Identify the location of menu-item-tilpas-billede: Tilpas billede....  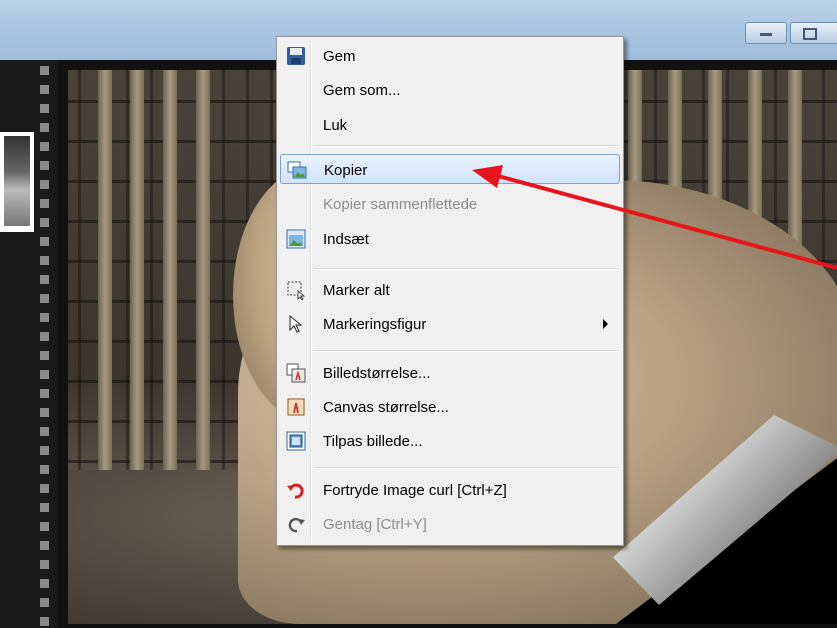
(450, 441).